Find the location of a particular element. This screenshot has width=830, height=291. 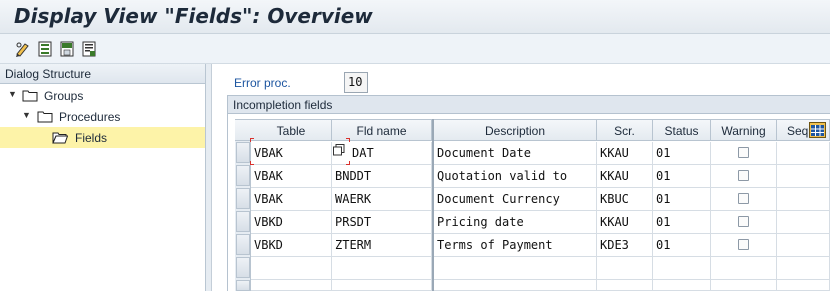

title-bar: Display View "Fields": Overview is located at coordinates (415, 17).